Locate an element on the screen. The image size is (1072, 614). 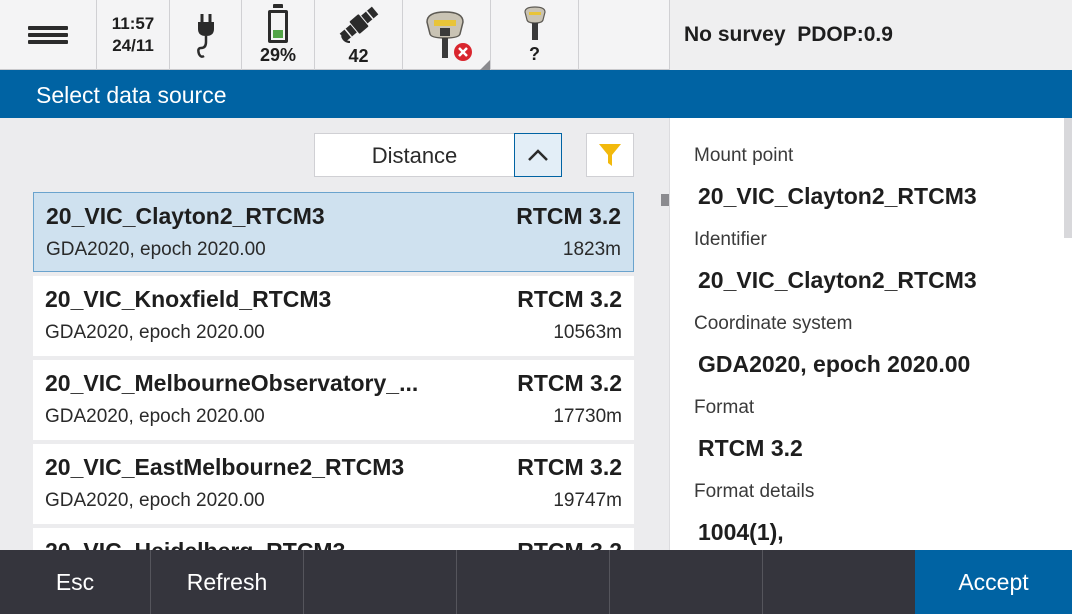
page-title-bar: Select data source is located at coordinates (536, 94).